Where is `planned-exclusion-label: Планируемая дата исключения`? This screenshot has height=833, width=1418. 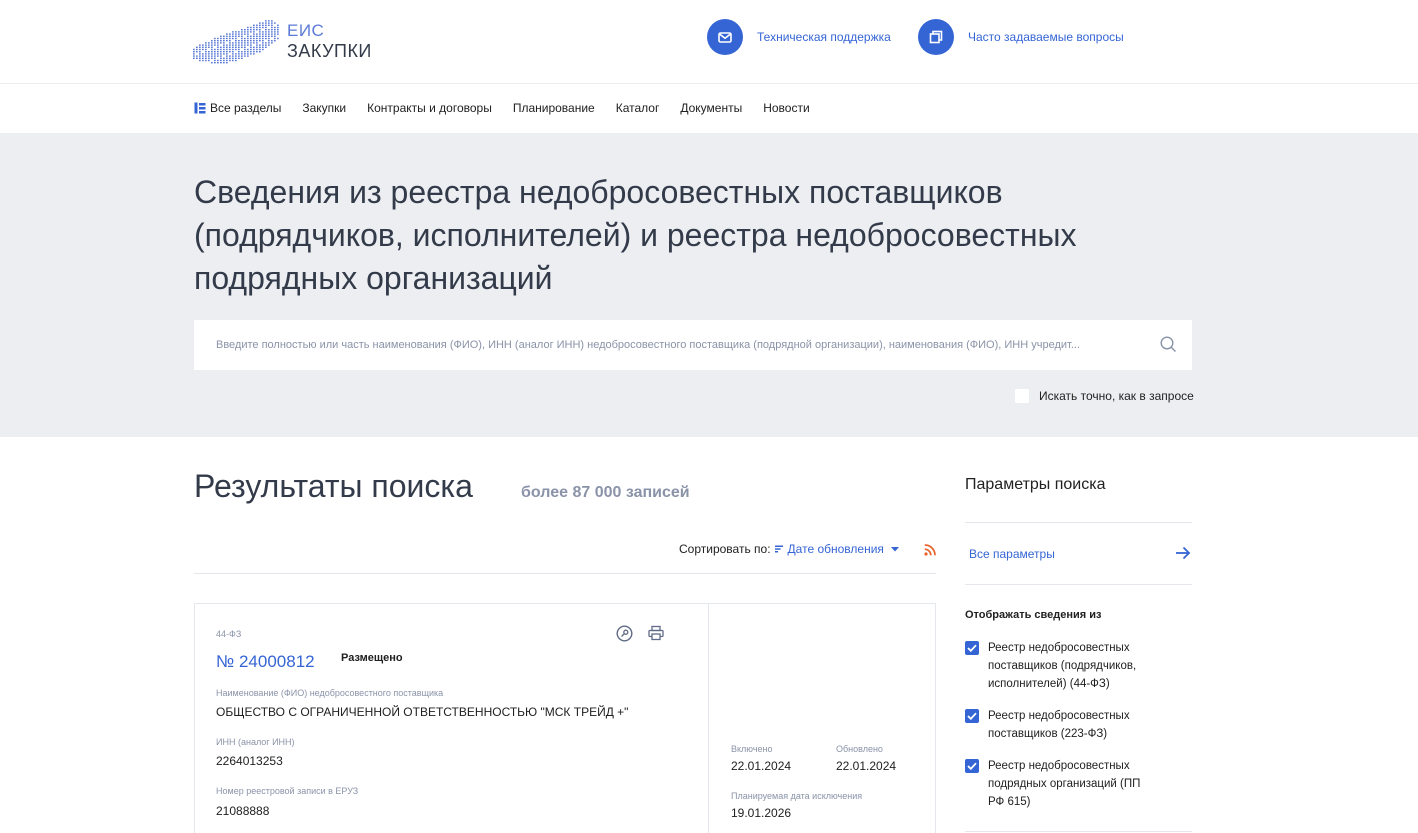 planned-exclusion-label: Планируемая дата исключения is located at coordinates (797, 796).